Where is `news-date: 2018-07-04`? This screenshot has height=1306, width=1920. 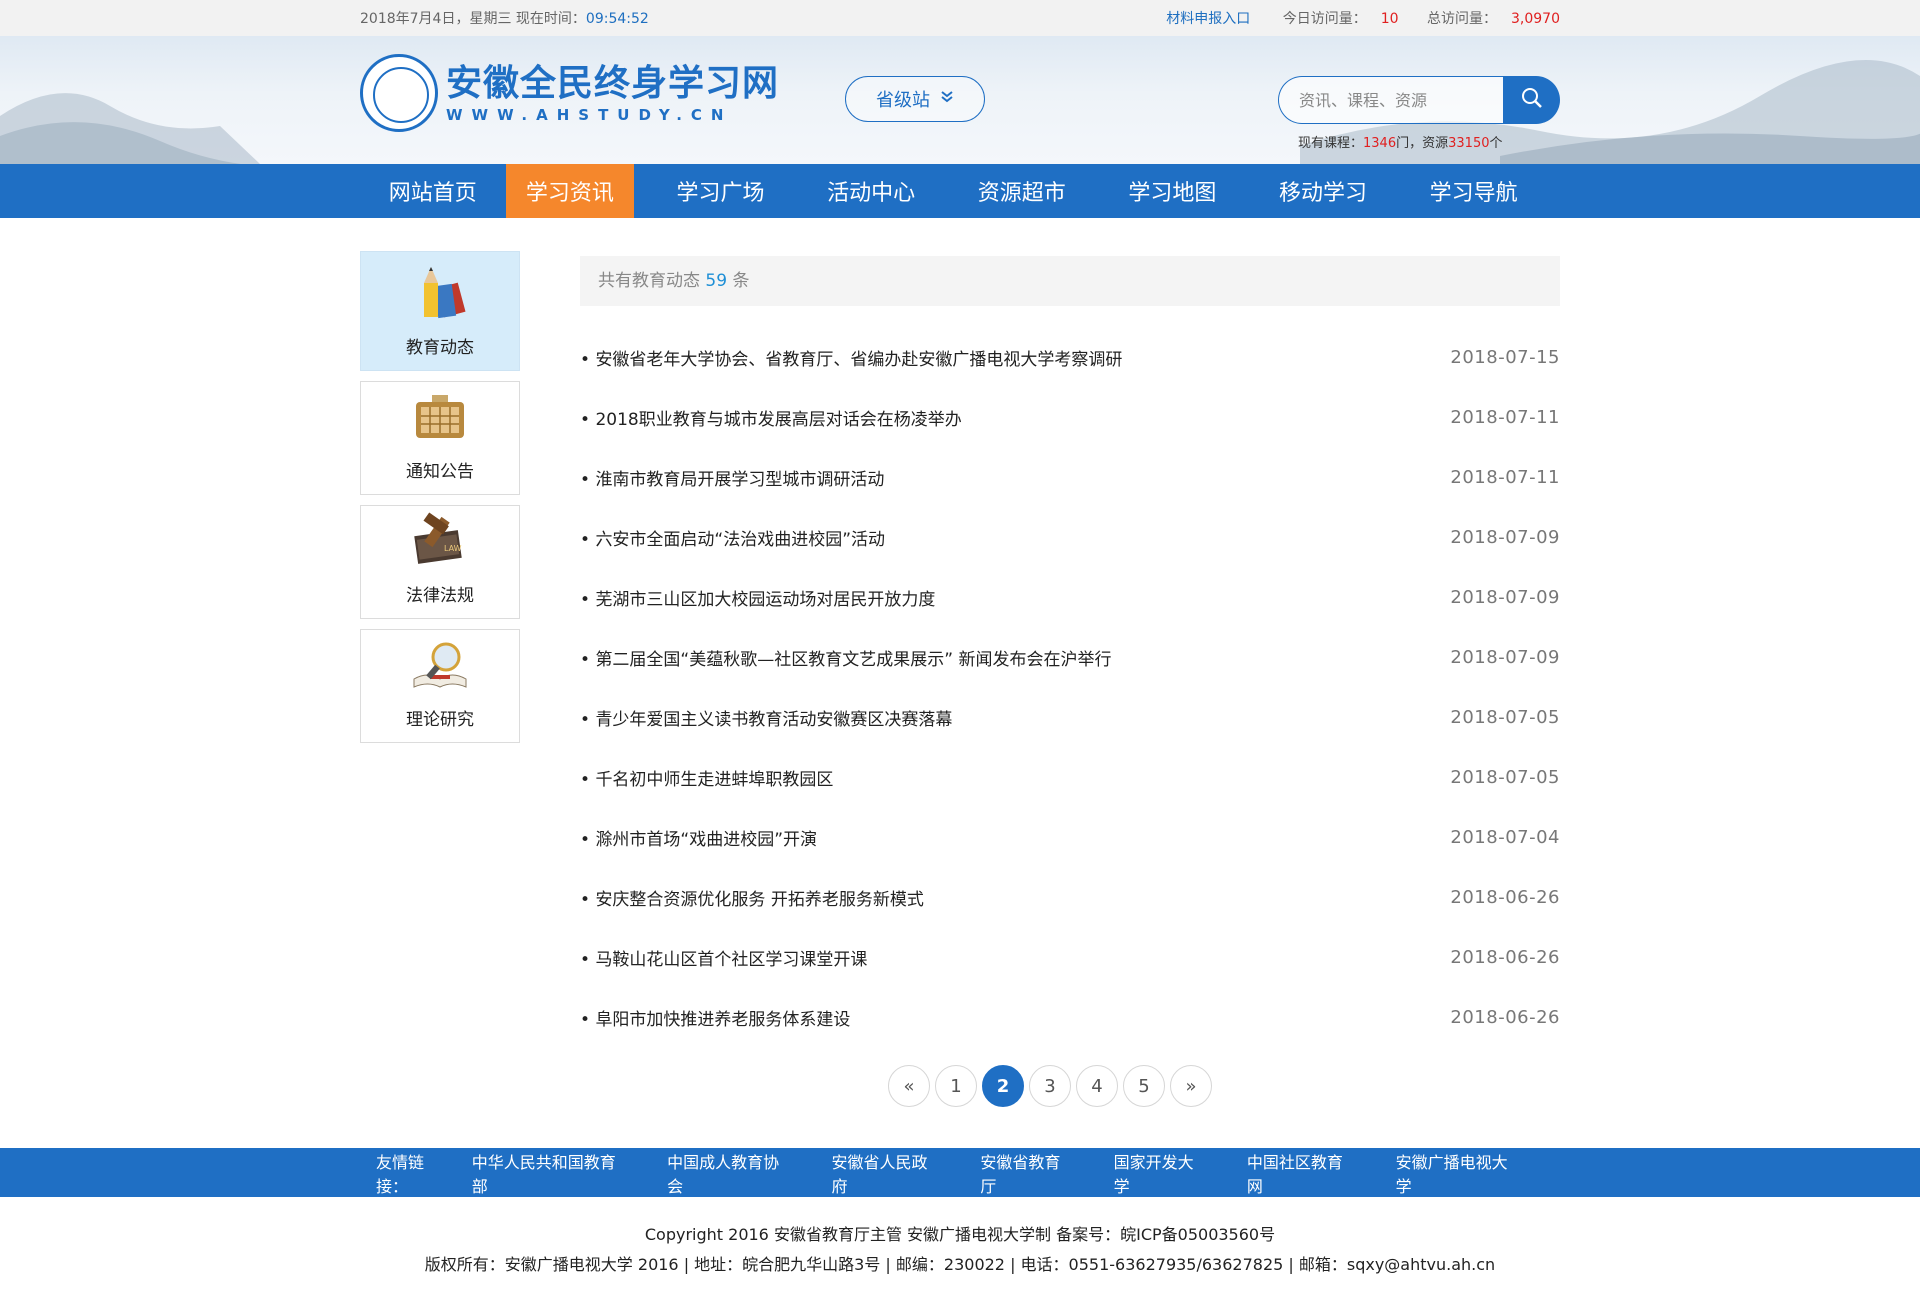
news-date: 2018-07-04 is located at coordinates (1505, 837).